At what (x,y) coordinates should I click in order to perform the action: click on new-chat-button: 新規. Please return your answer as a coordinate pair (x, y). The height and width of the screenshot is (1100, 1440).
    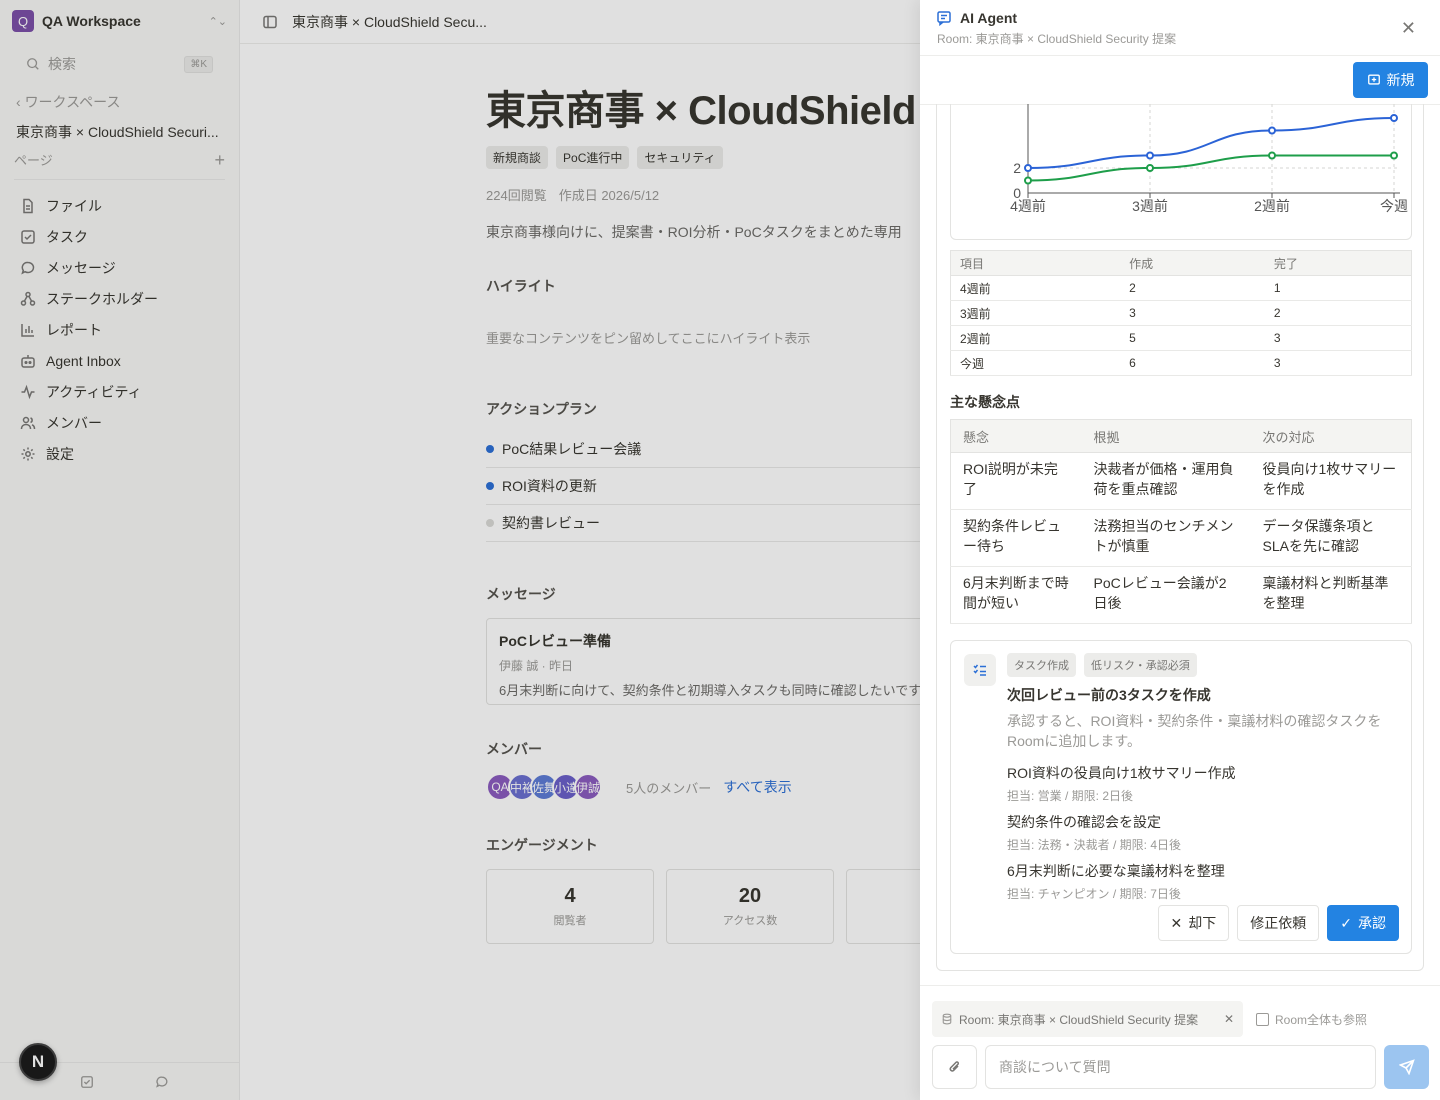
    Looking at the image, I should click on (1390, 80).